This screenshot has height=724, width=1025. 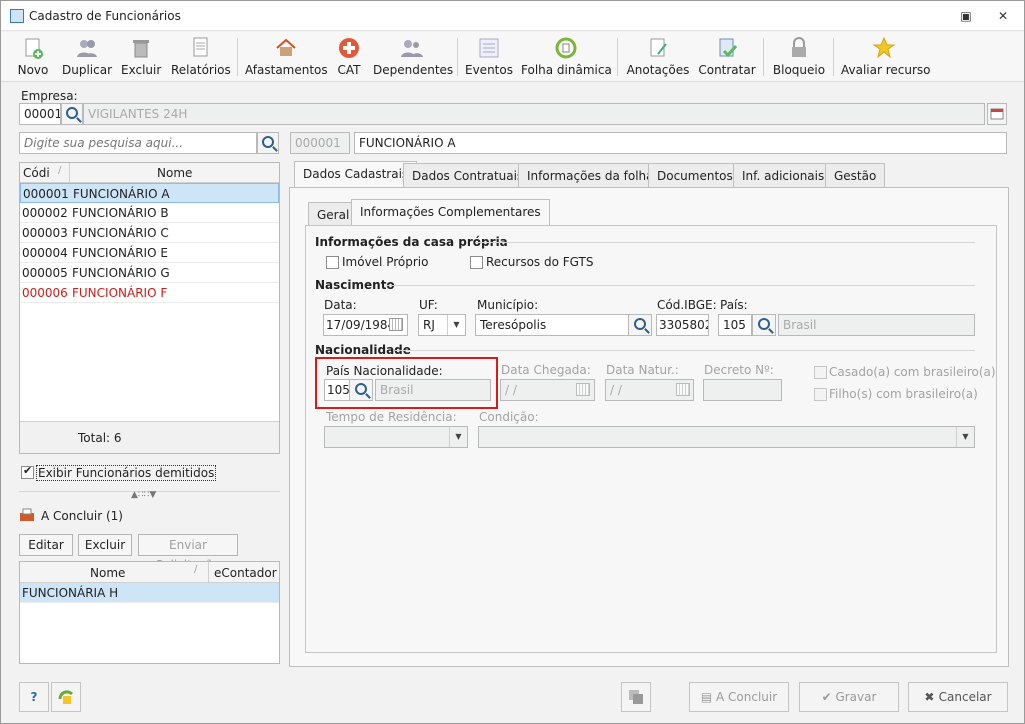 I want to click on help-button: ?, so click(x=34, y=697).